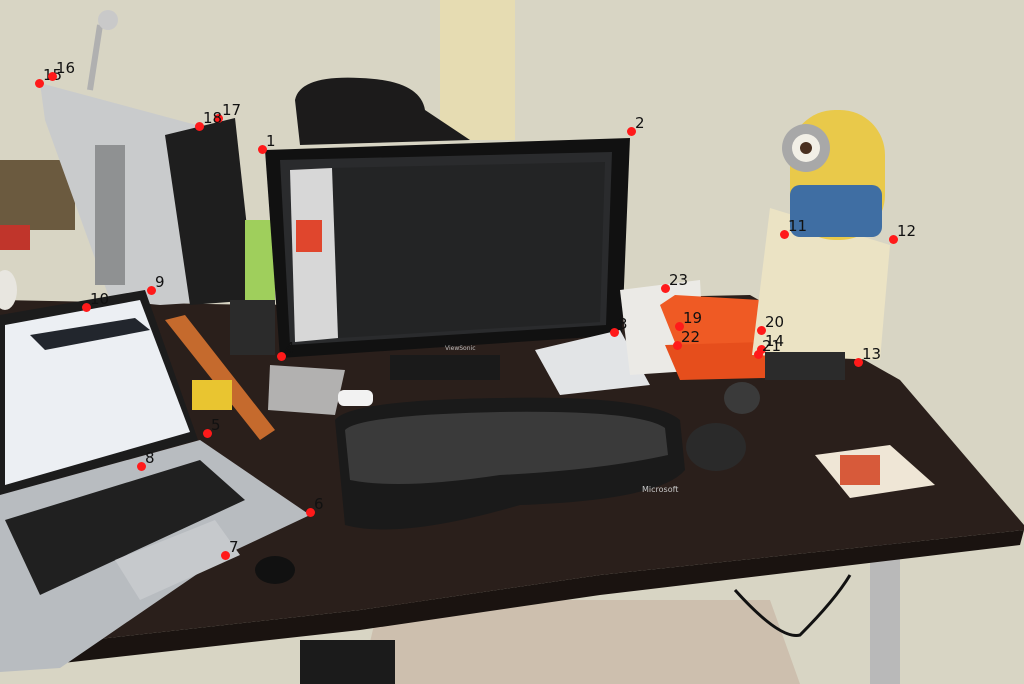 The width and height of the screenshot is (1024, 684). What do you see at coordinates (907, 231) in the screenshot?
I see `keypoint-12-label: 12` at bounding box center [907, 231].